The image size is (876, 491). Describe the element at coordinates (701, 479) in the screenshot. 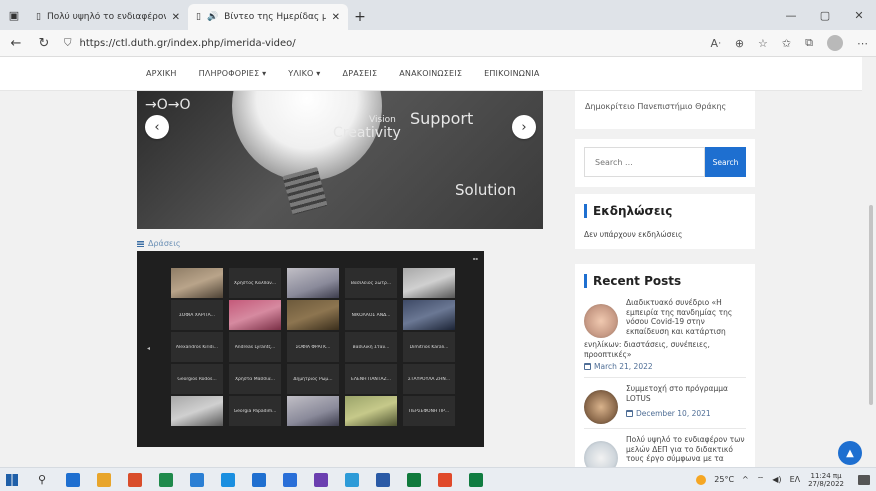

I see `weather-icon` at that location.